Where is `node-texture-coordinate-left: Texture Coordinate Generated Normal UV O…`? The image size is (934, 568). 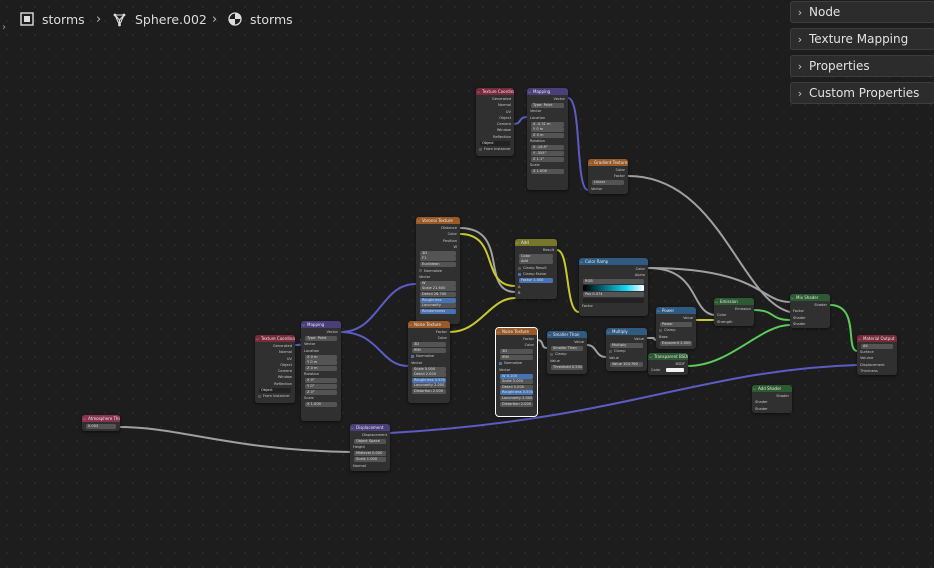
node-texture-coordinate-left: Texture Coordinate Generated Normal UV O… is located at coordinates (275, 369).